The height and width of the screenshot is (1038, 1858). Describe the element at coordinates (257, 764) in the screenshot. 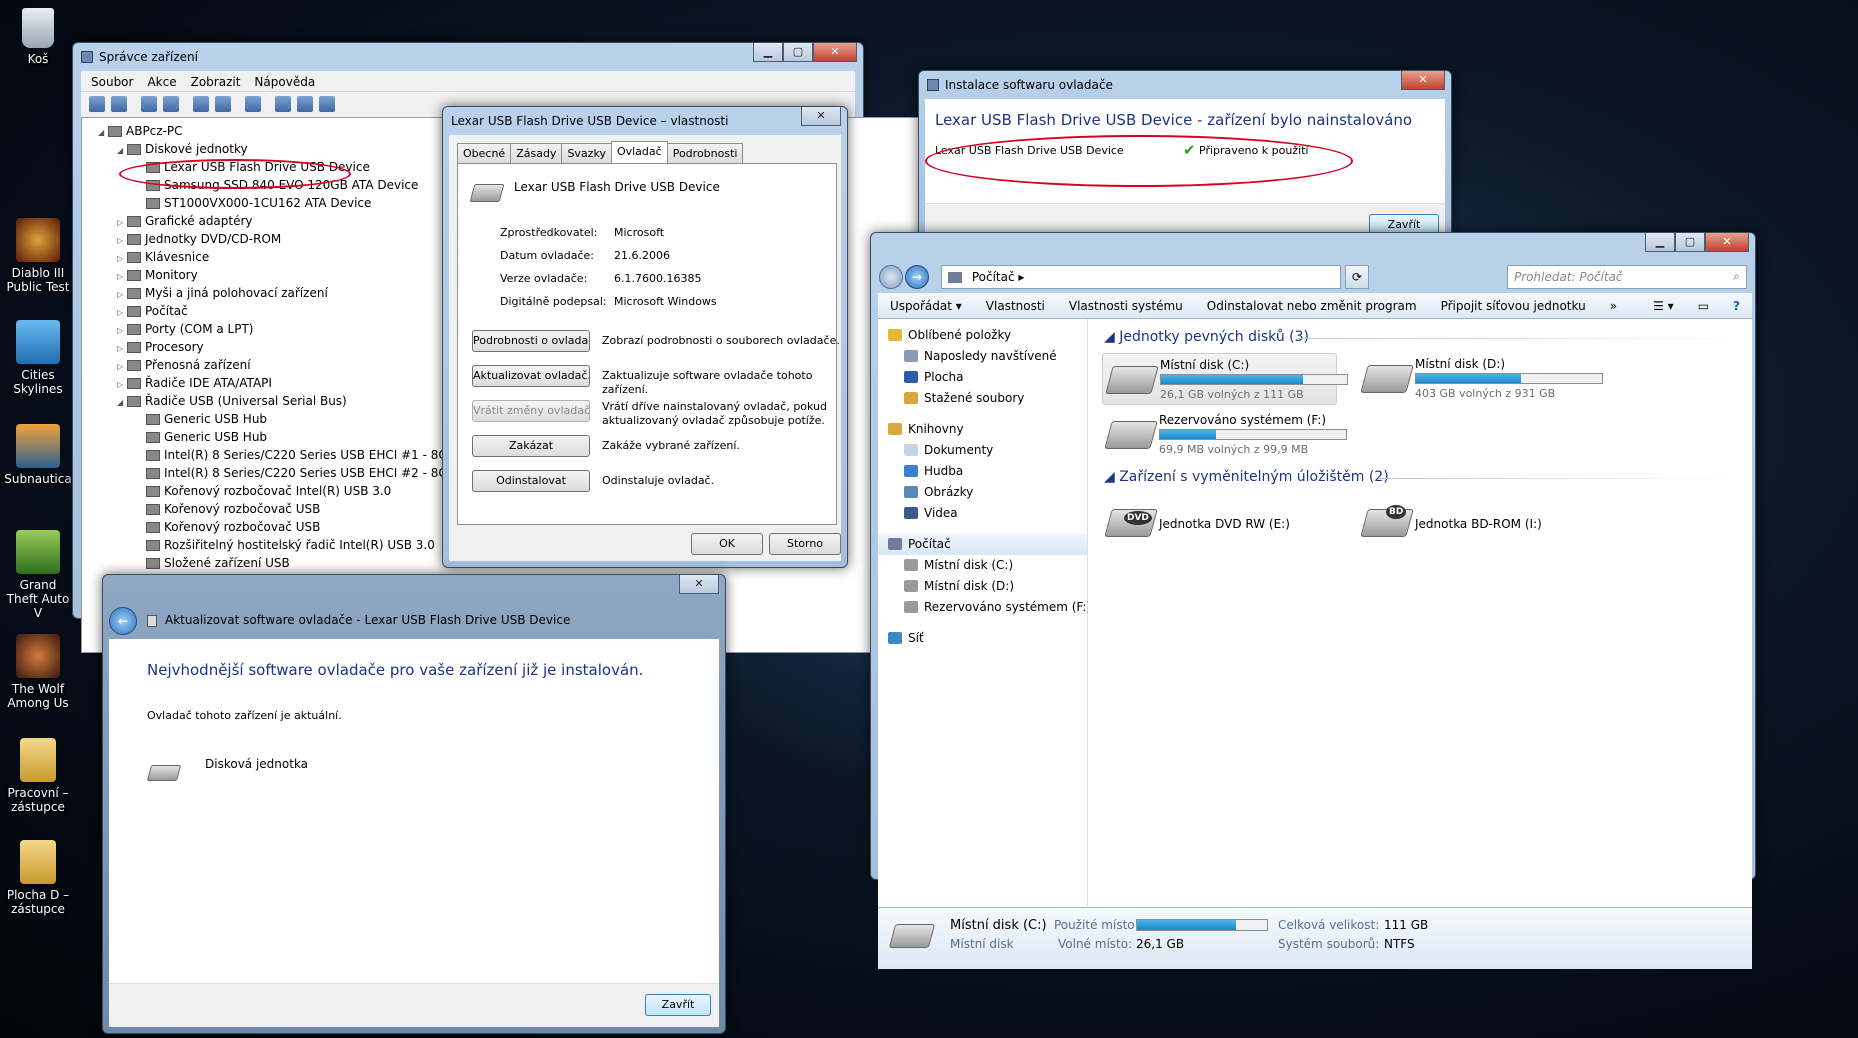

I see `device-name: Disková jednotka` at that location.